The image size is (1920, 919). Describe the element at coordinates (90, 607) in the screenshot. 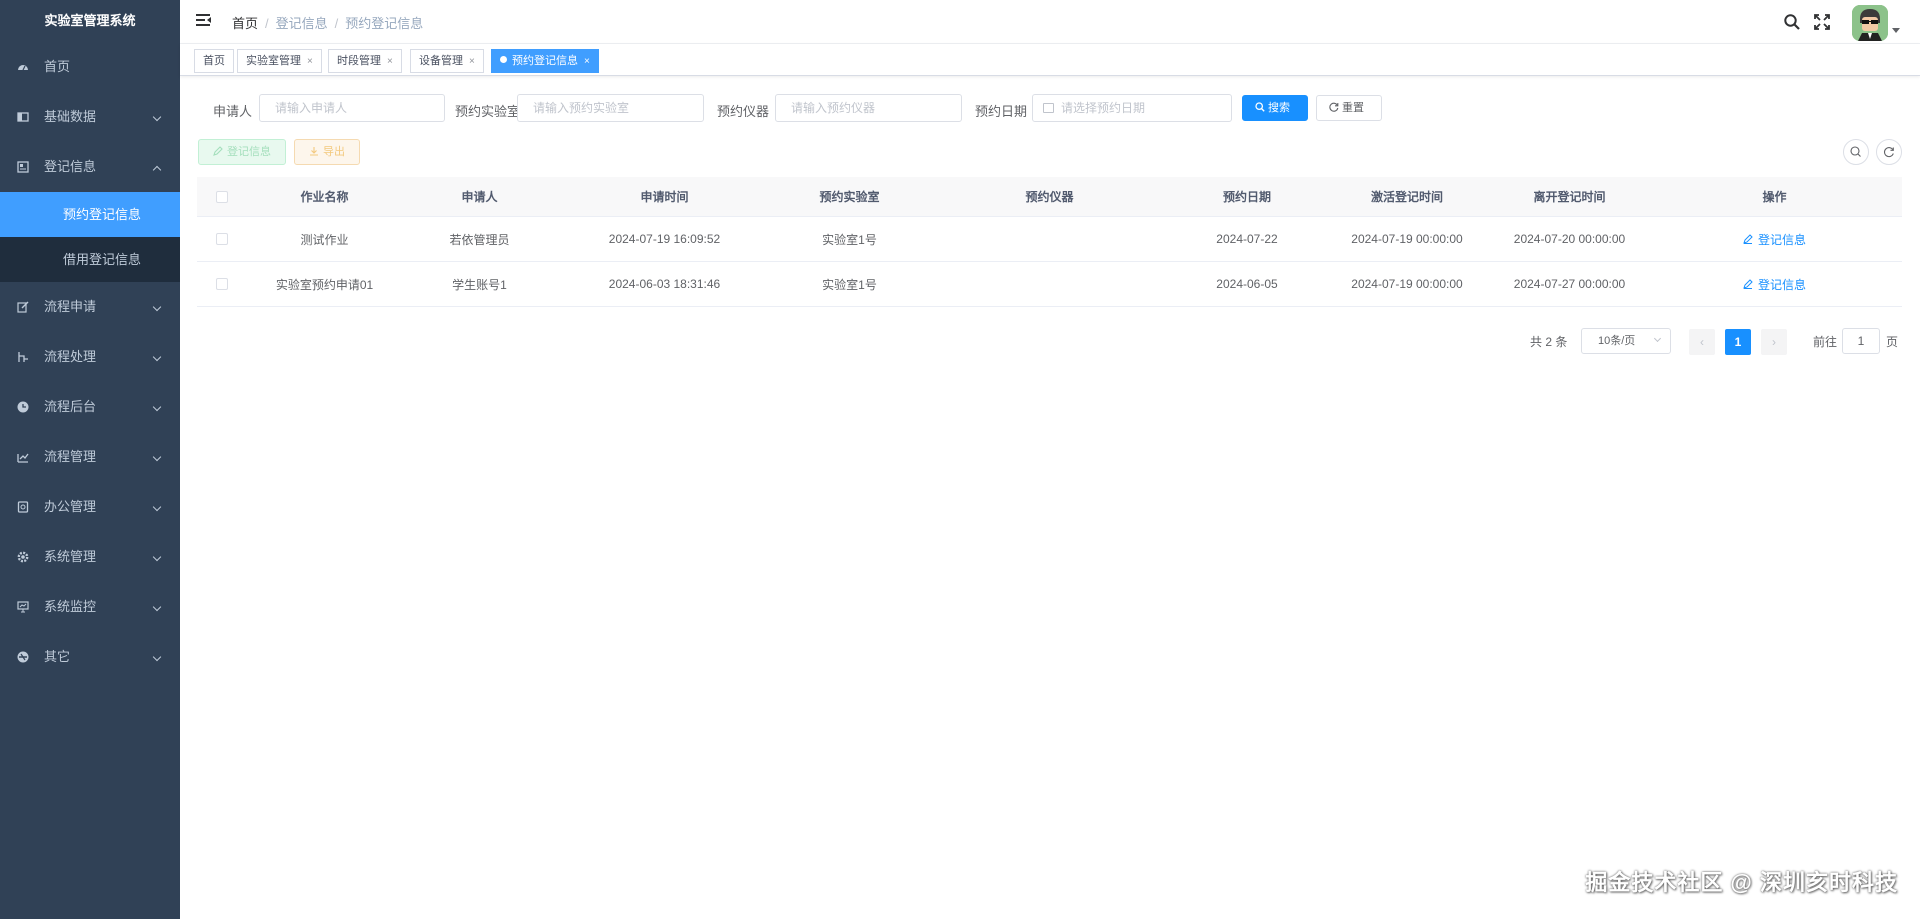

I see `sidebar-item-system-monitor: 系统监控` at that location.